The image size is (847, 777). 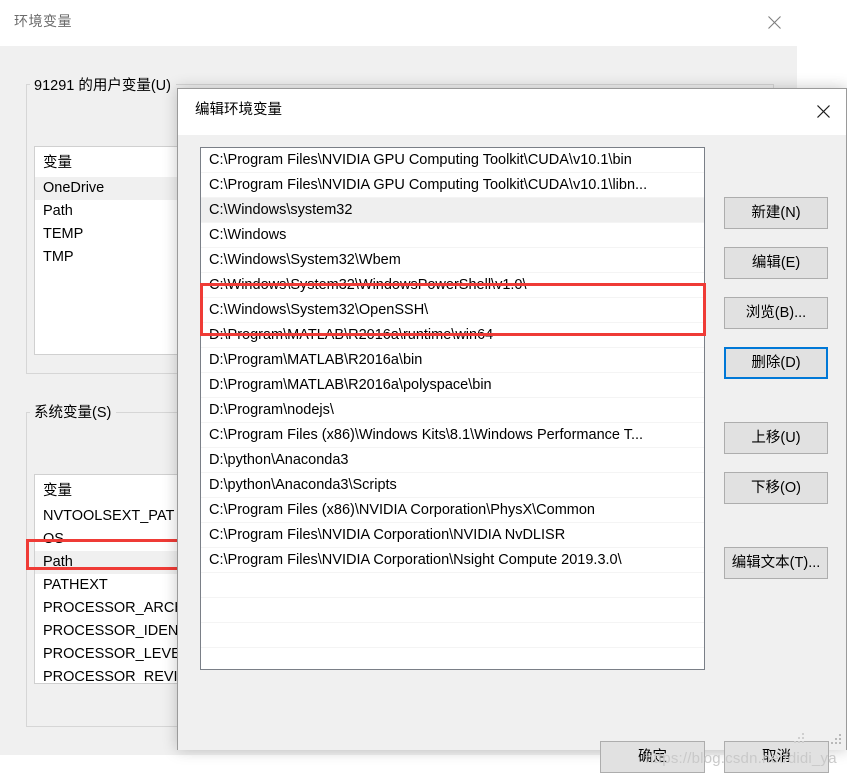 I want to click on dialog-titlebar: 编辑环境变量, so click(x=512, y=112).